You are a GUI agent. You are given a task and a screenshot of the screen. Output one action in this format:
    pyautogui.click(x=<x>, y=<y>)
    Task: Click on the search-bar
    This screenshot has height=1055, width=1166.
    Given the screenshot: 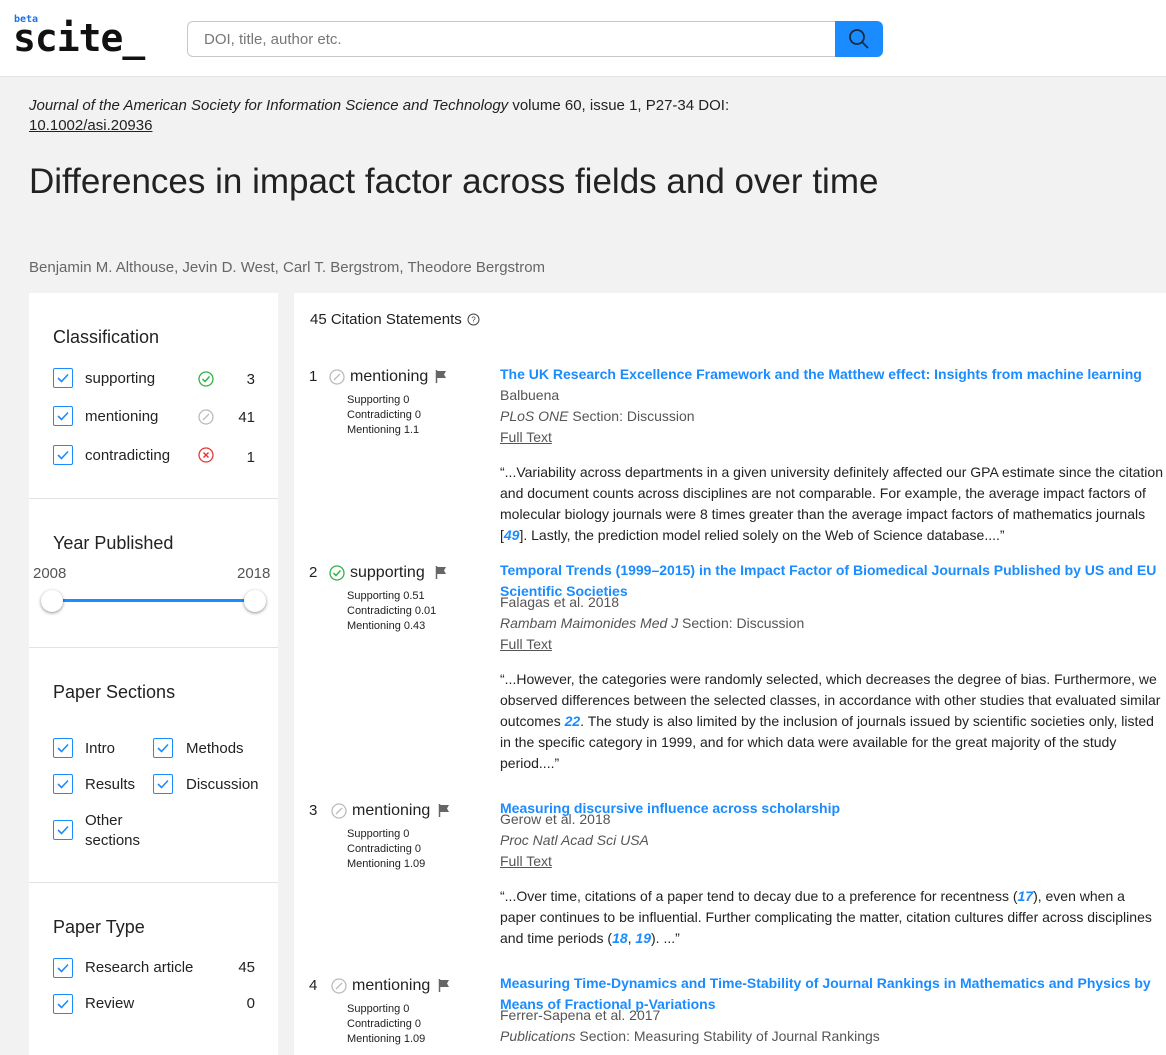 What is the action you would take?
    pyautogui.click(x=535, y=39)
    